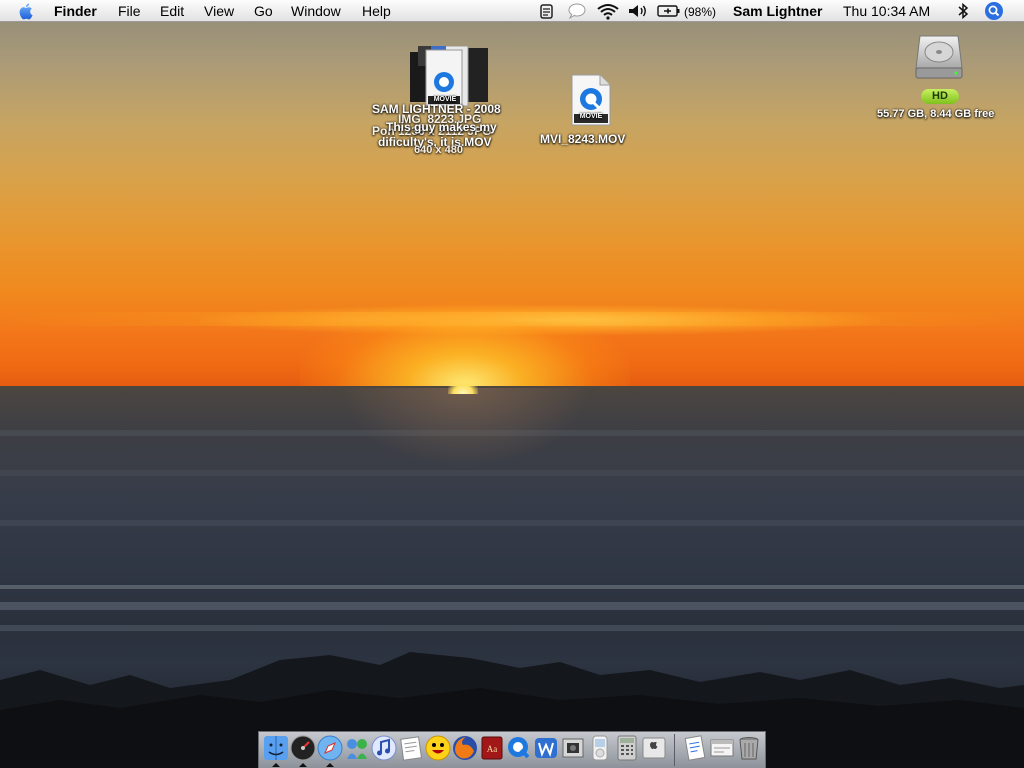 This screenshot has height=768, width=1024. Describe the element at coordinates (627, 748) in the screenshot. I see `calculator-icon` at that location.